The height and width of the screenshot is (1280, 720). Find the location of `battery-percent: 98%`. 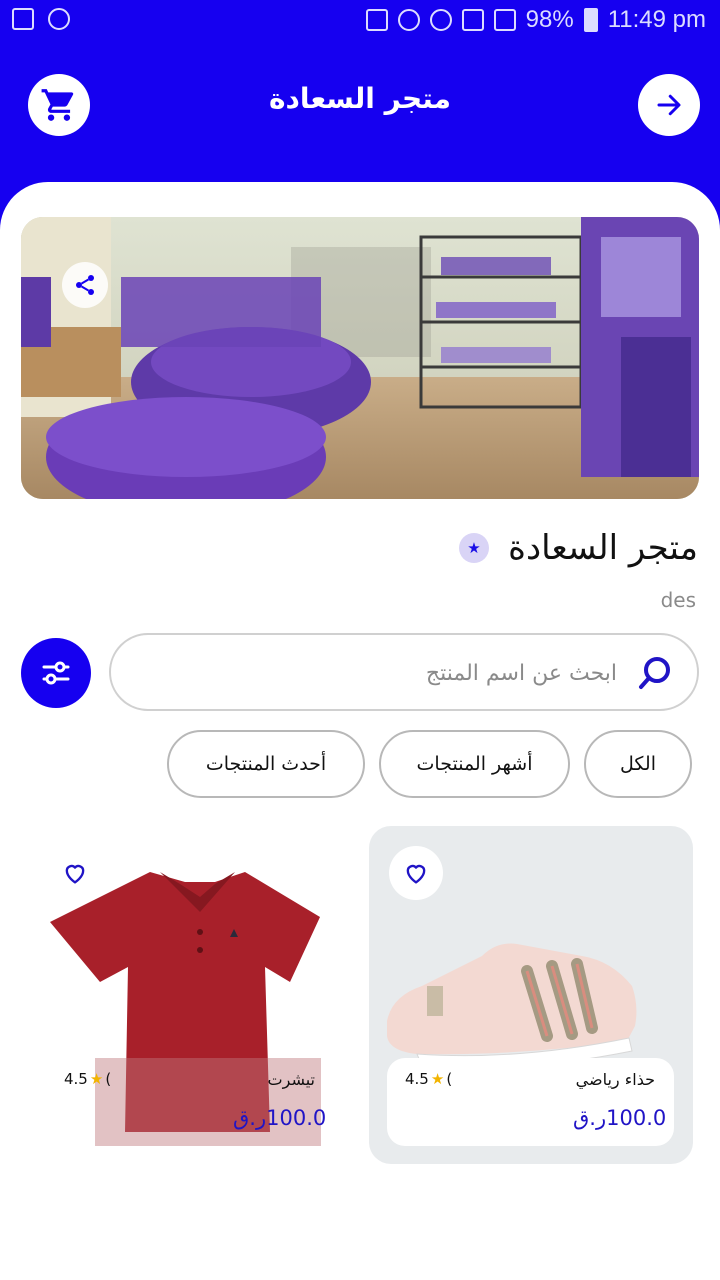

battery-percent: 98% is located at coordinates (549, 19).